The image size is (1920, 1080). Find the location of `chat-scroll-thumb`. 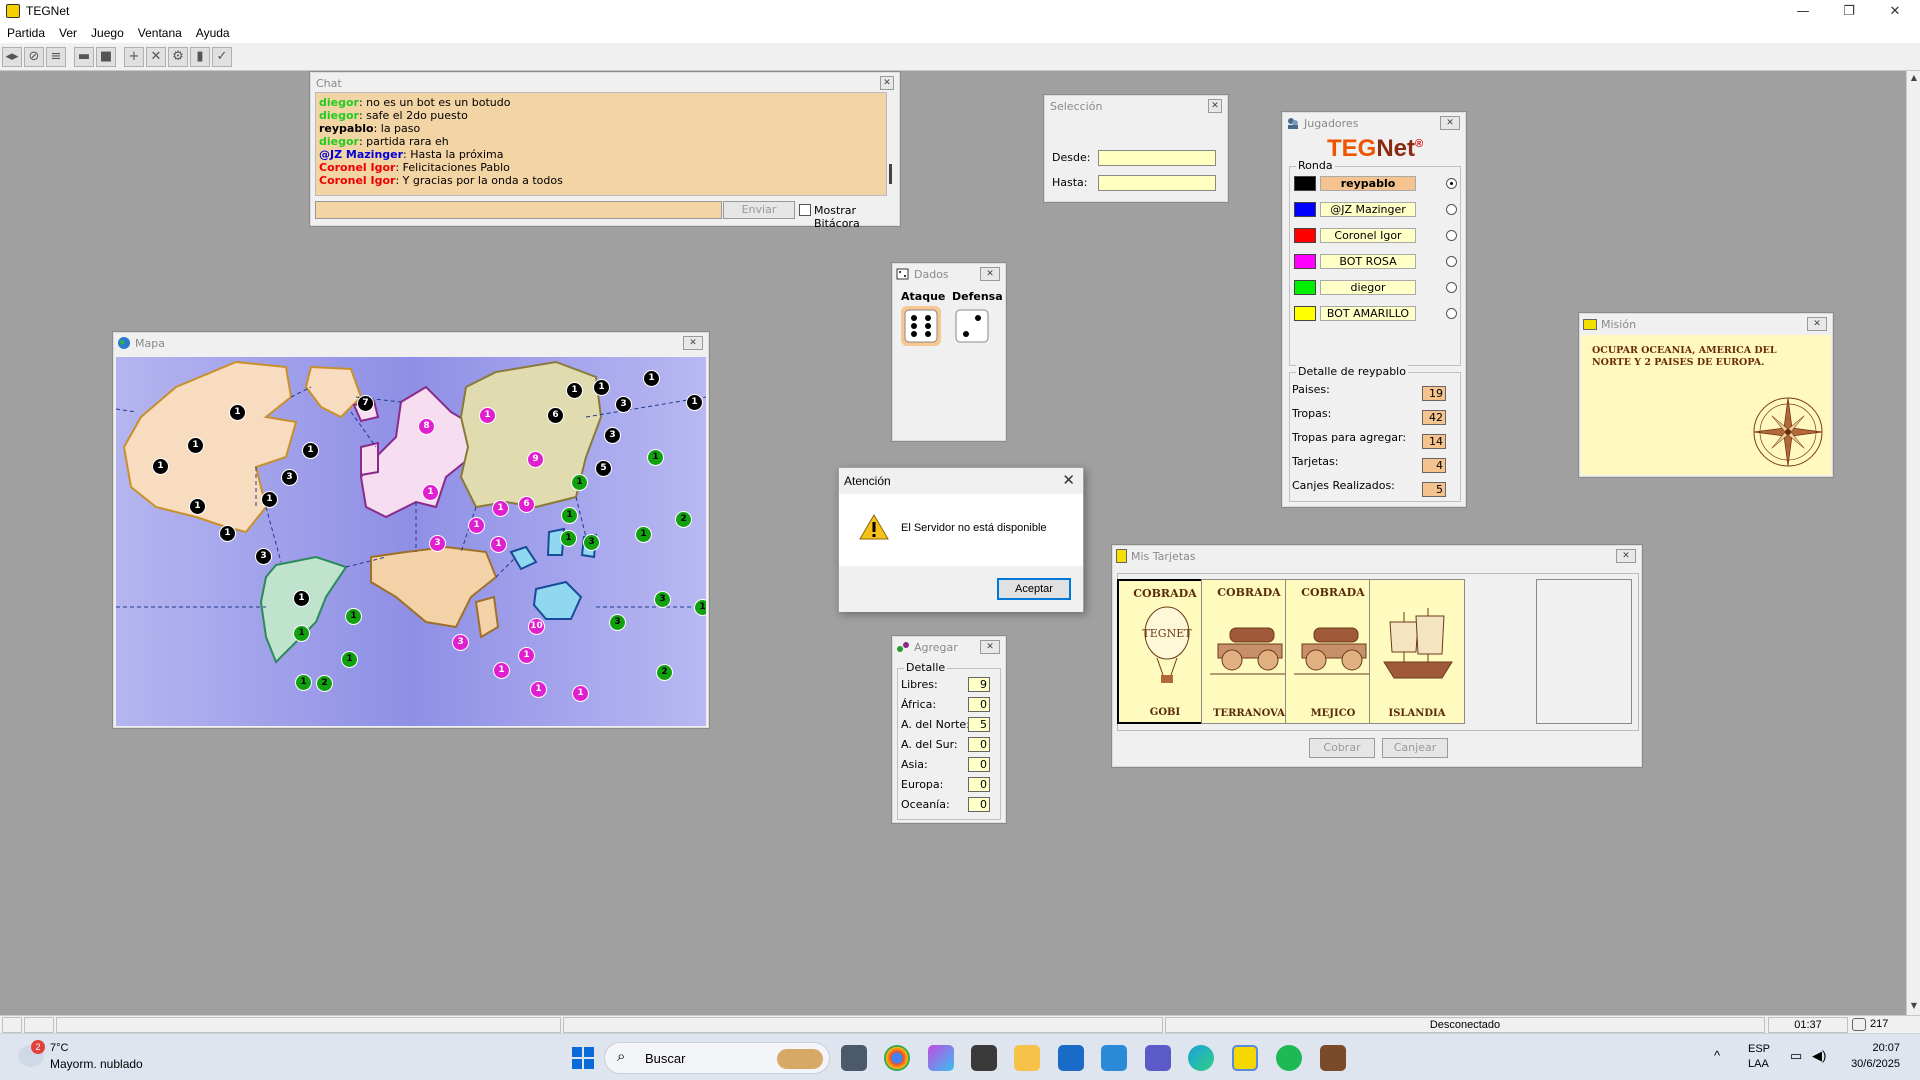

chat-scroll-thumb is located at coordinates (890, 174).